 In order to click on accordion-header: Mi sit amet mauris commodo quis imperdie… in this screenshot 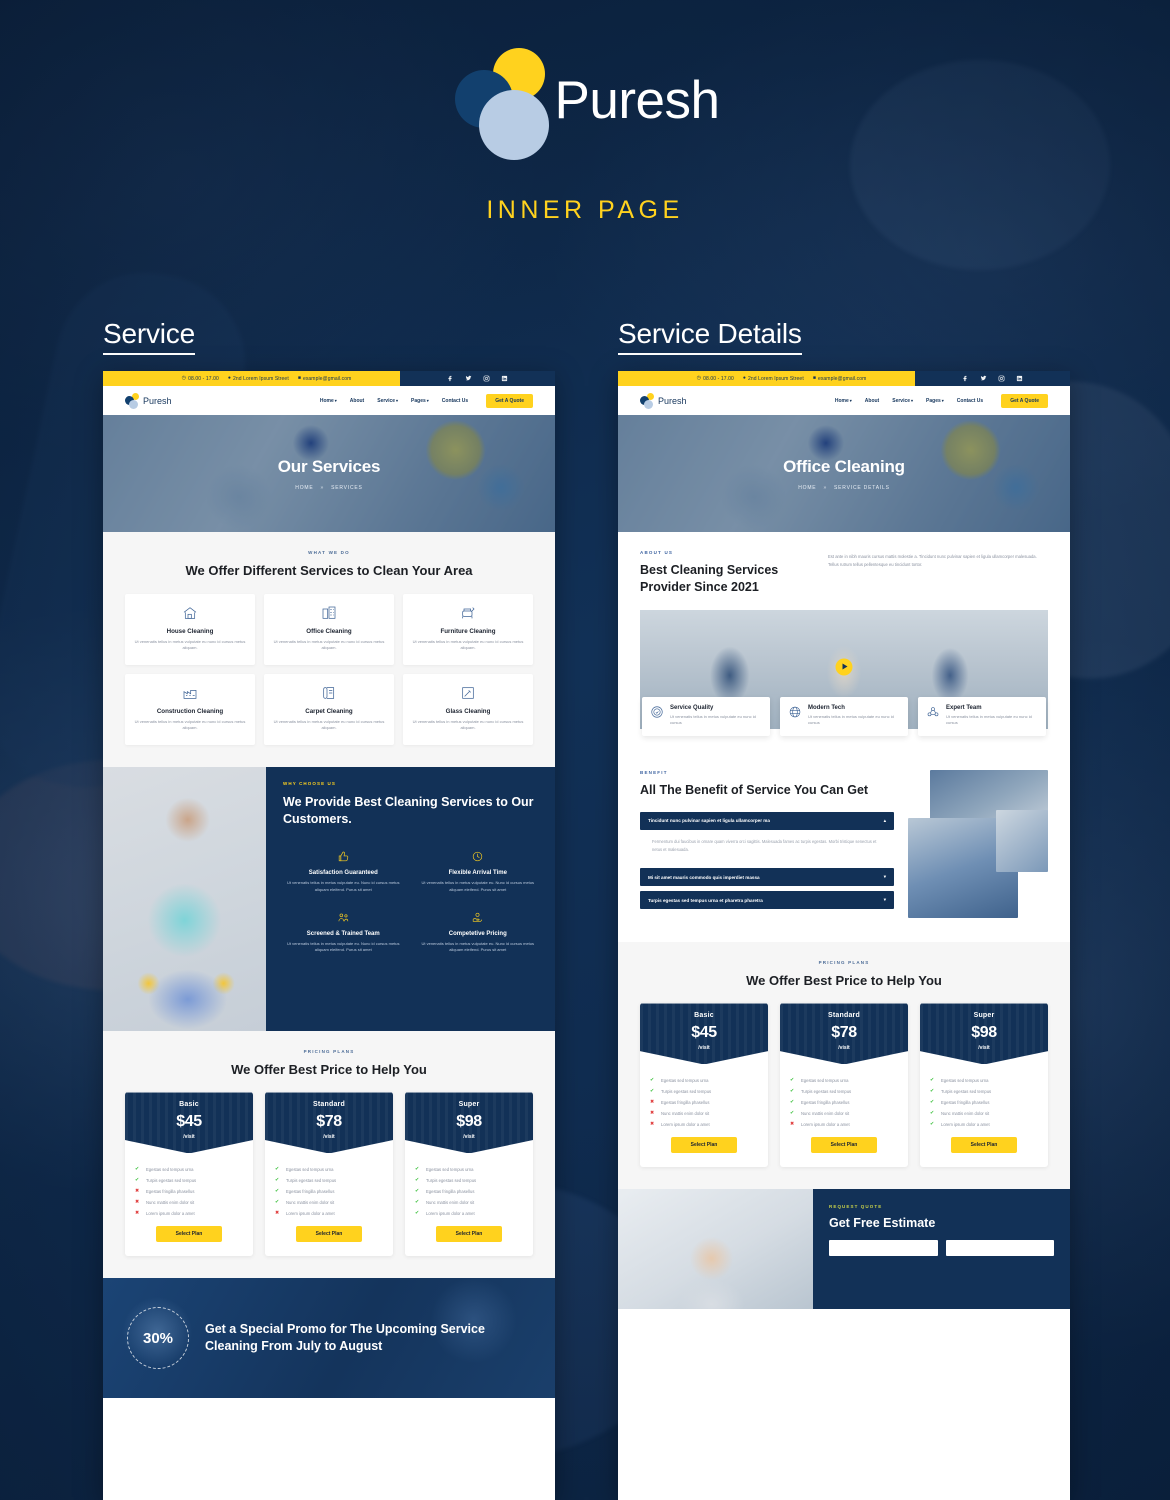, I will do `click(767, 877)`.